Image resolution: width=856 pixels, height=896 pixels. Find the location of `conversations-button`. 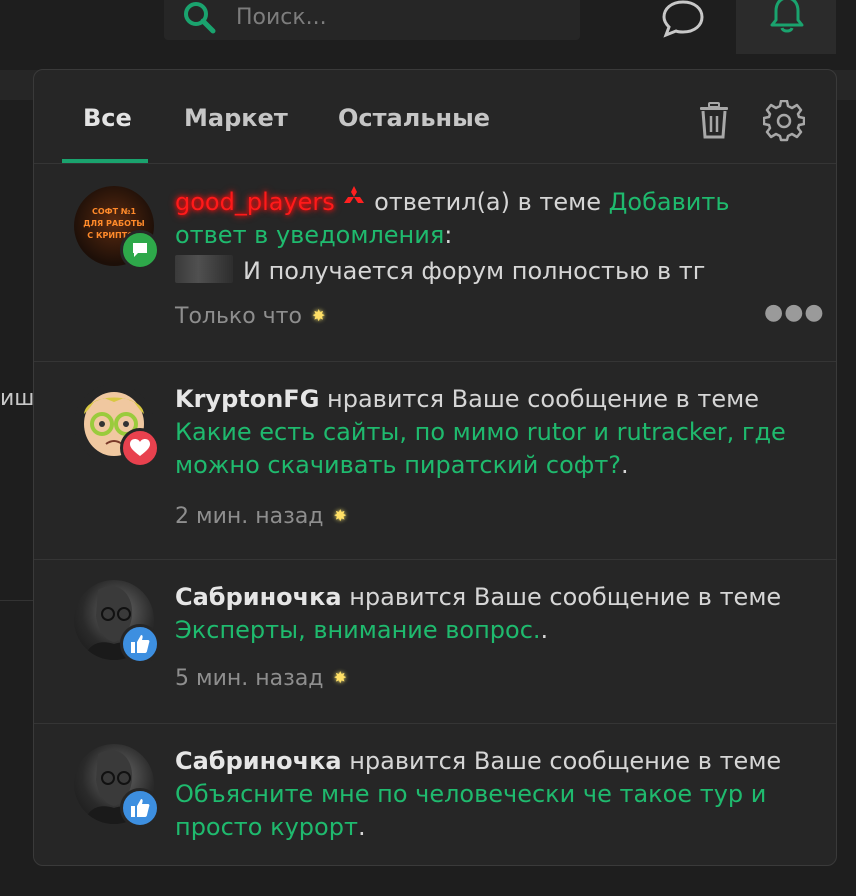

conversations-button is located at coordinates (683, 20).